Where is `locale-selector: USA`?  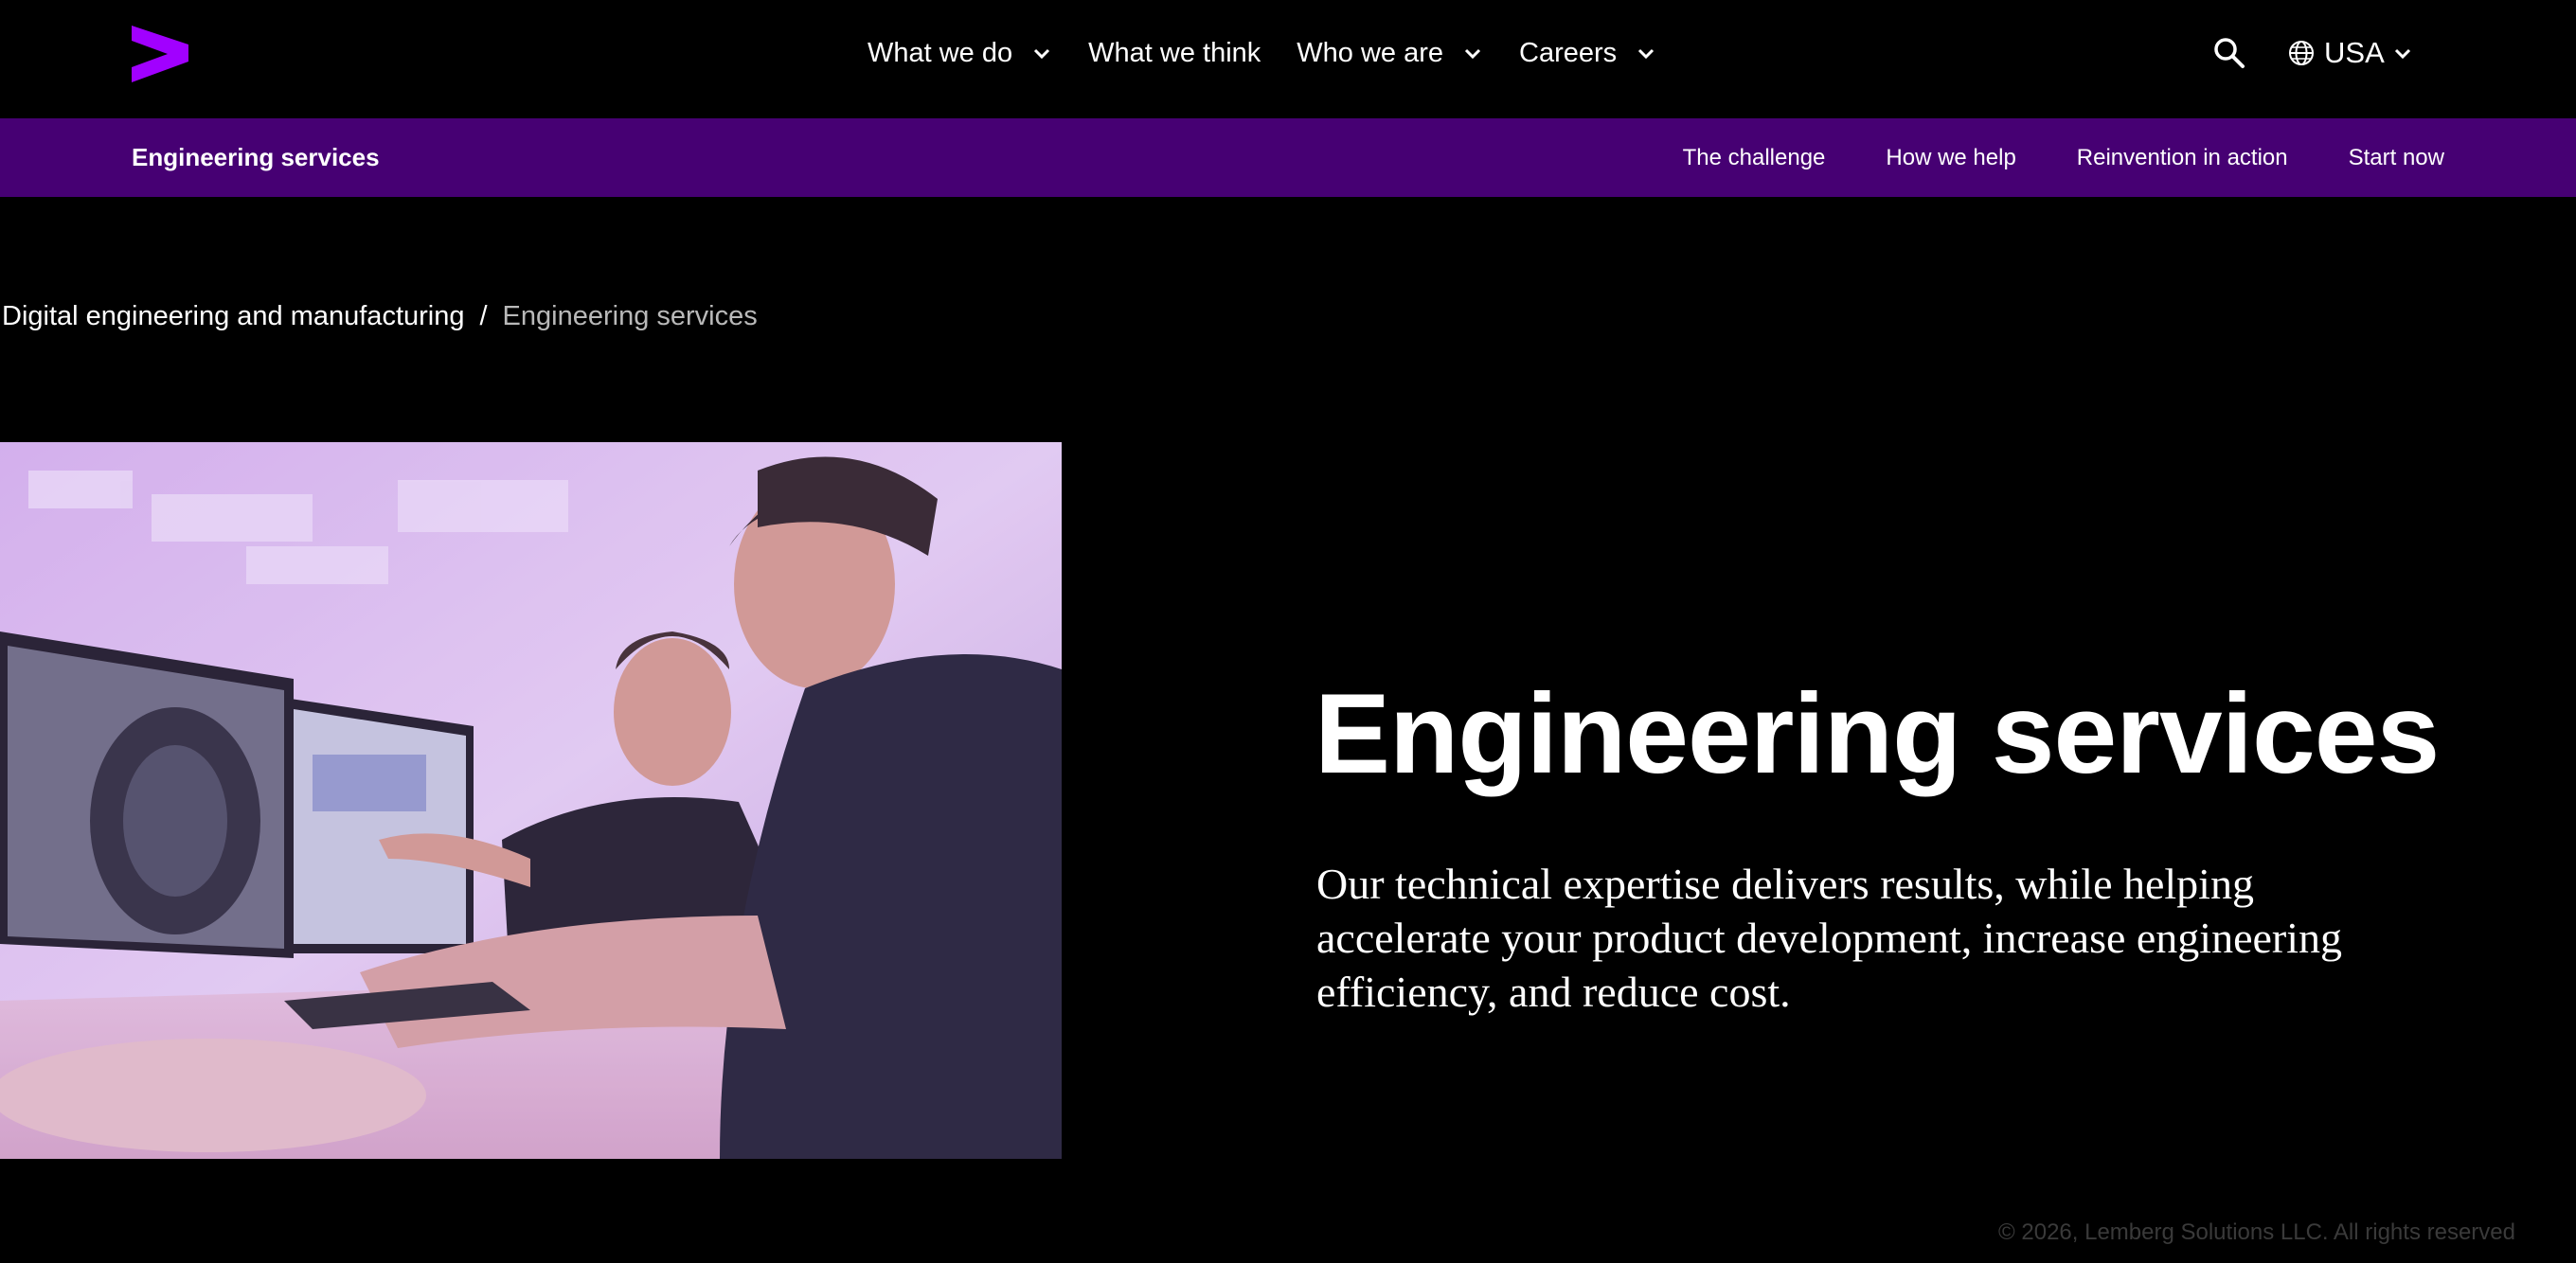 locale-selector: USA is located at coordinates (2350, 53).